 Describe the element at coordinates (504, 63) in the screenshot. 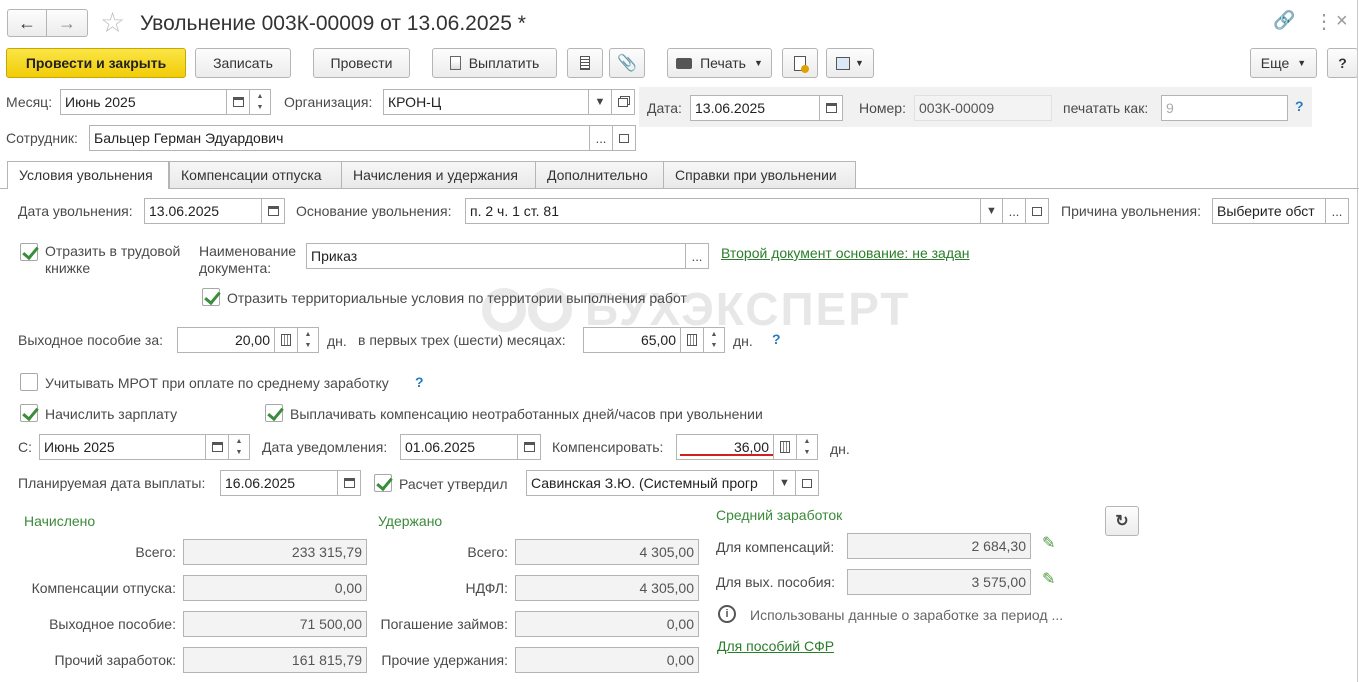

I see `pay-button-label: Выплатить` at that location.